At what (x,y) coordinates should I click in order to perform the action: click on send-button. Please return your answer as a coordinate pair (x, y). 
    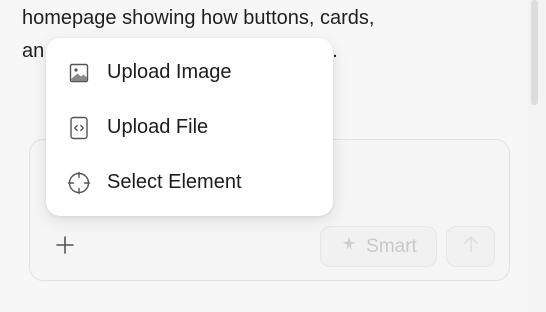
    Looking at the image, I should click on (470, 246).